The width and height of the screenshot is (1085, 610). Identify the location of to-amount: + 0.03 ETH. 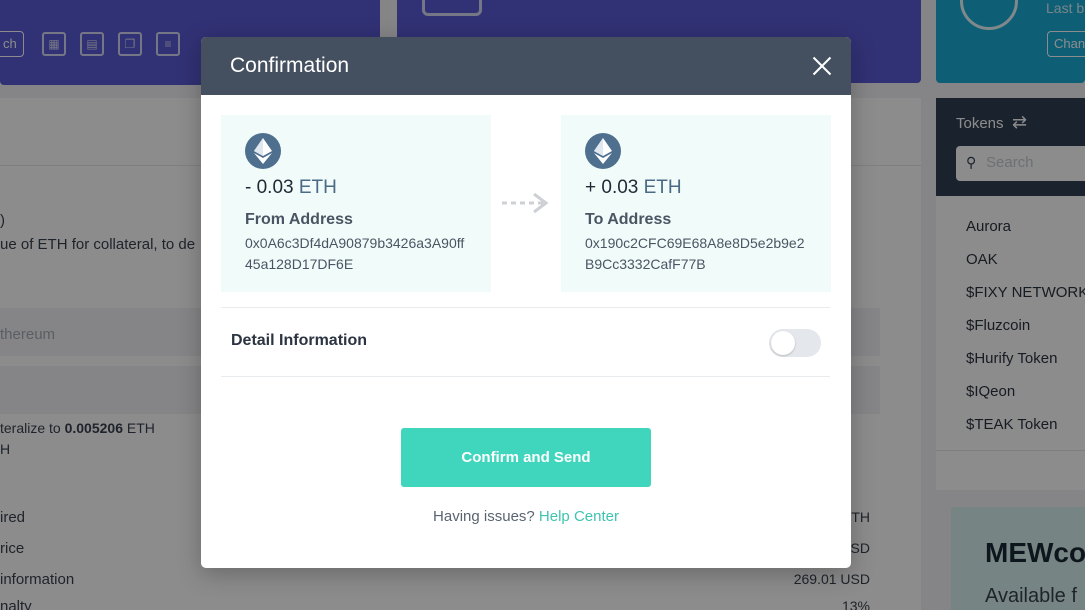
(633, 188).